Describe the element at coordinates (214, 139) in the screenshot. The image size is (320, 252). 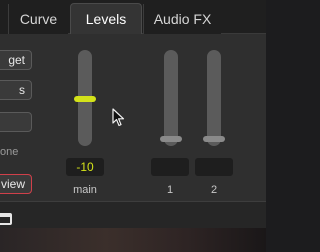
I see `channel-2-slider-thumb` at that location.